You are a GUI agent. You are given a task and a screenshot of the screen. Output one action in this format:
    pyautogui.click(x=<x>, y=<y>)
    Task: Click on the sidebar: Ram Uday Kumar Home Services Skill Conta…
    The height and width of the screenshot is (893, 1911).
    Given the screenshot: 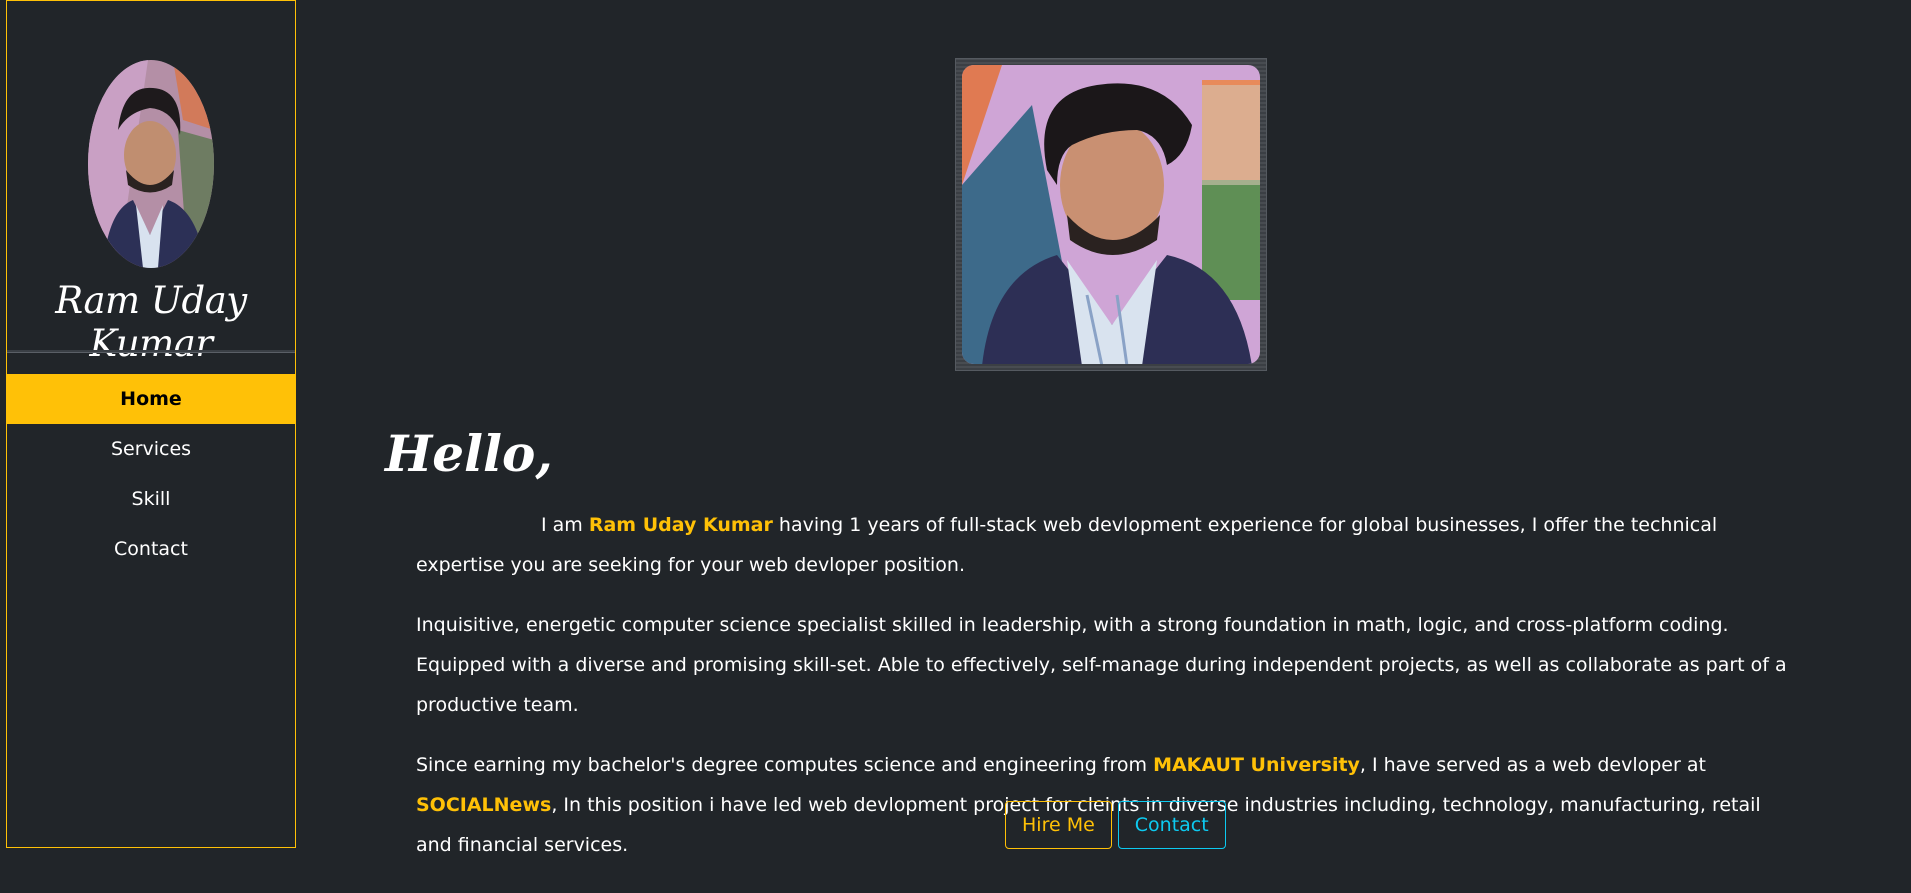 What is the action you would take?
    pyautogui.click(x=151, y=424)
    